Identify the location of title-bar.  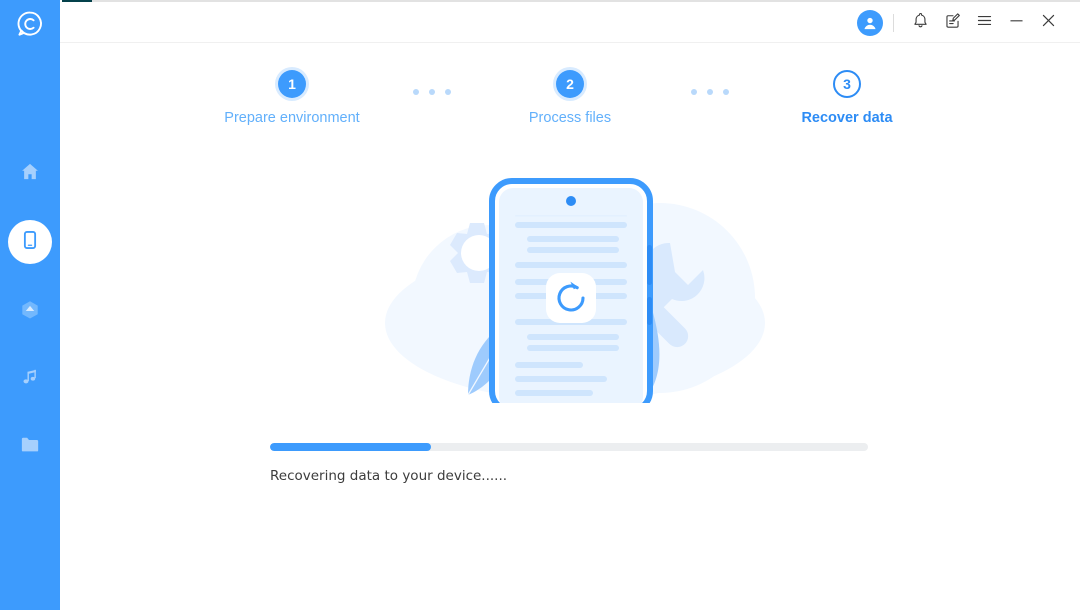
(570, 22).